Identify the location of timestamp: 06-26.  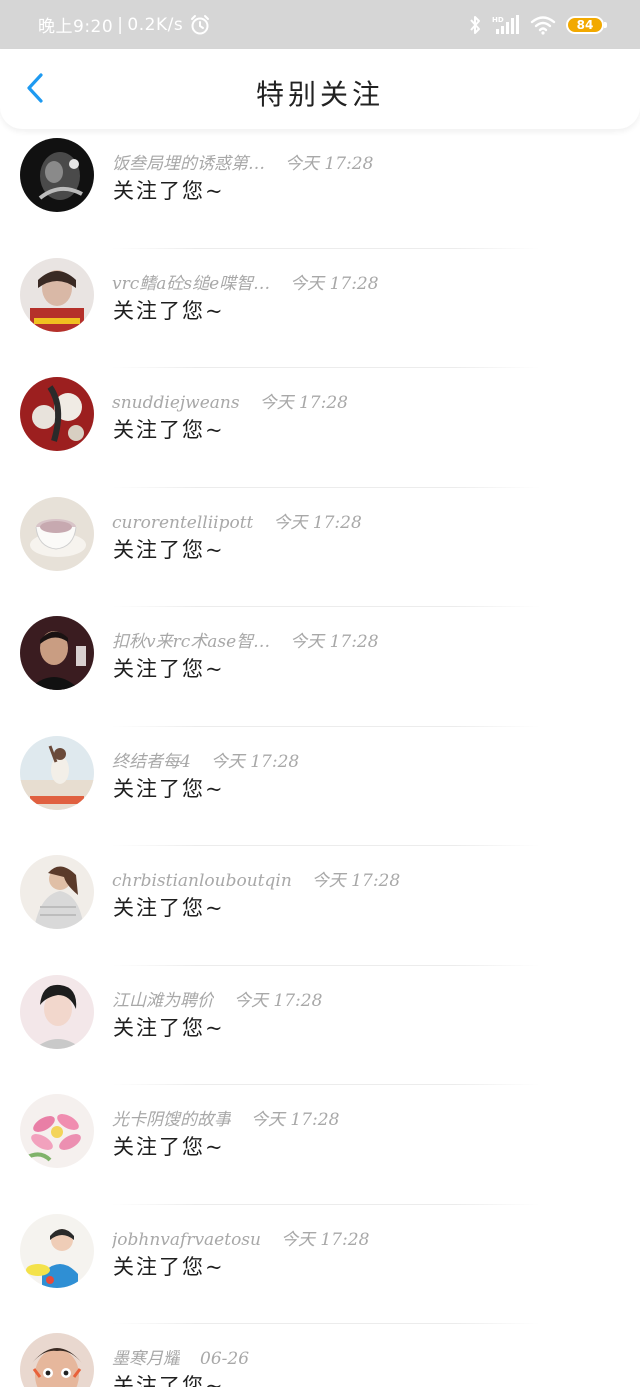
(225, 1359).